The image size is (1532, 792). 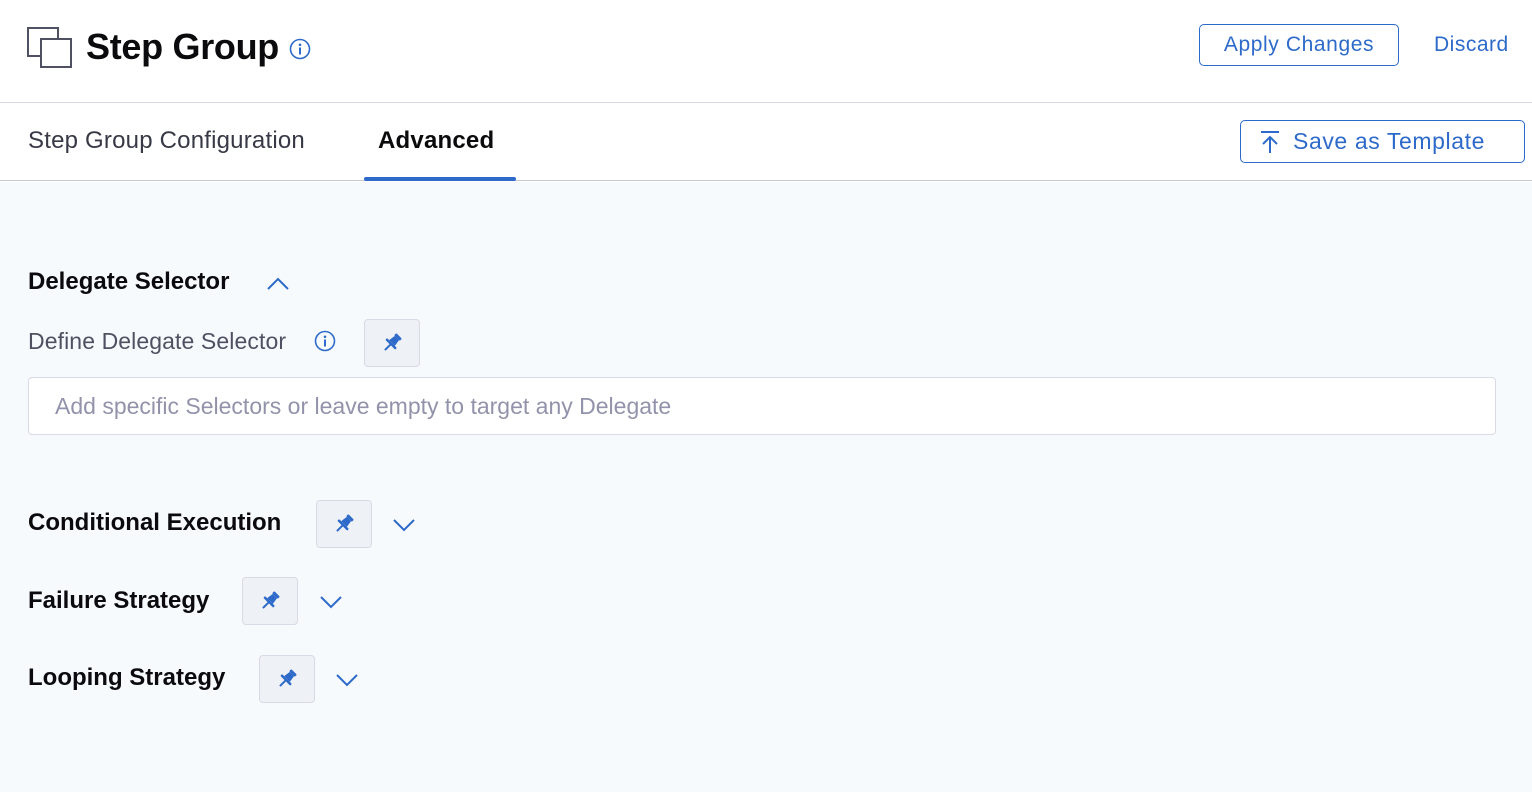 I want to click on chevron-up-icon, so click(x=278, y=284).